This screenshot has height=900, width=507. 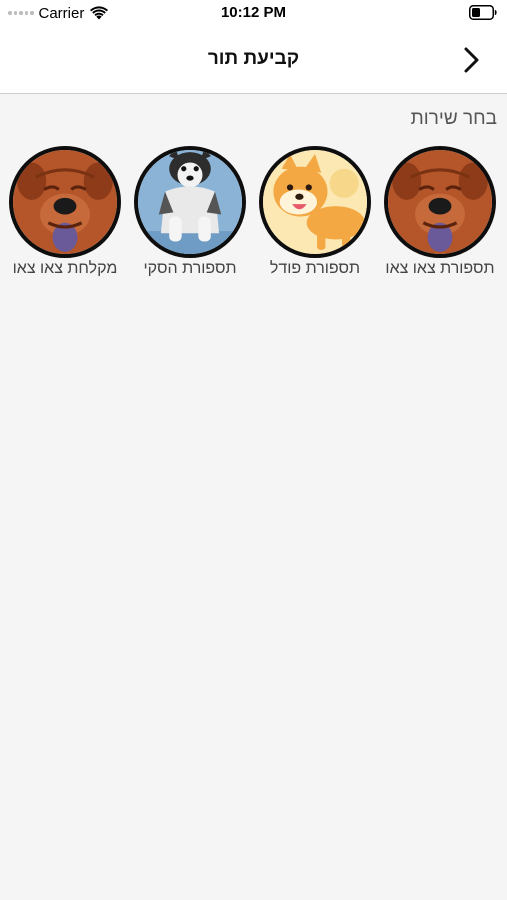 I want to click on husky-dog-icon, so click(x=190, y=202).